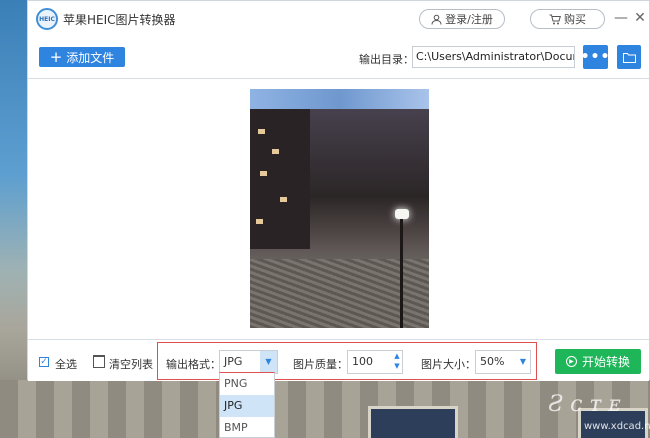  I want to click on start-convert-button: ▶ 开始转换, so click(598, 361).